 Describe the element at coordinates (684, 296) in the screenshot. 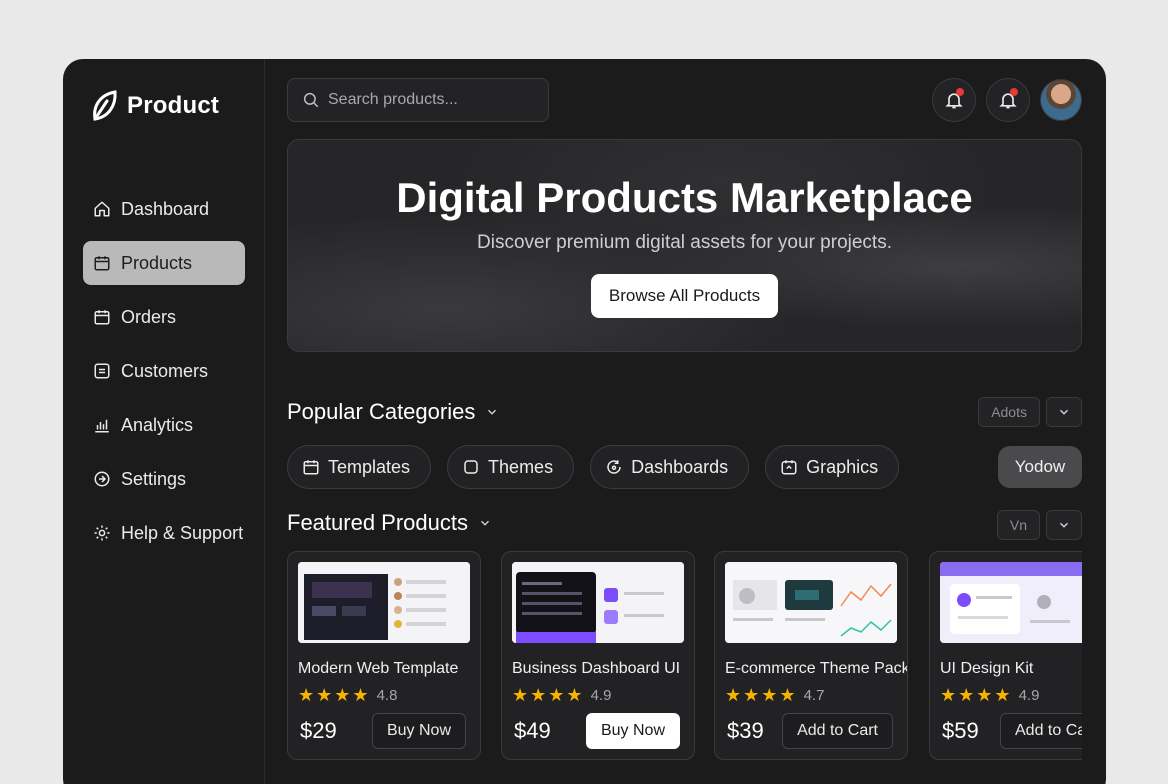

I see `browse-all-products-button: Browse All Products` at that location.